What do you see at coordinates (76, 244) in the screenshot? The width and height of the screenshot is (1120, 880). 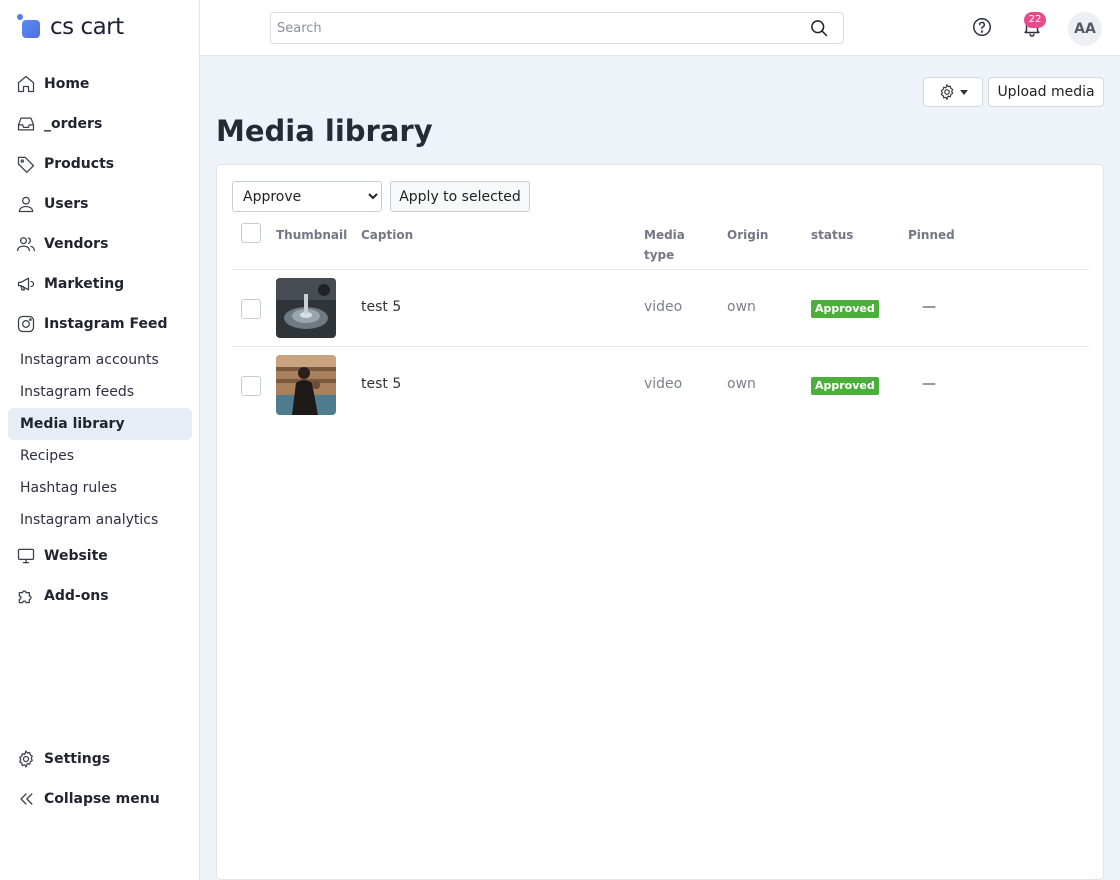 I see `sidebar-item-label: Vendors` at bounding box center [76, 244].